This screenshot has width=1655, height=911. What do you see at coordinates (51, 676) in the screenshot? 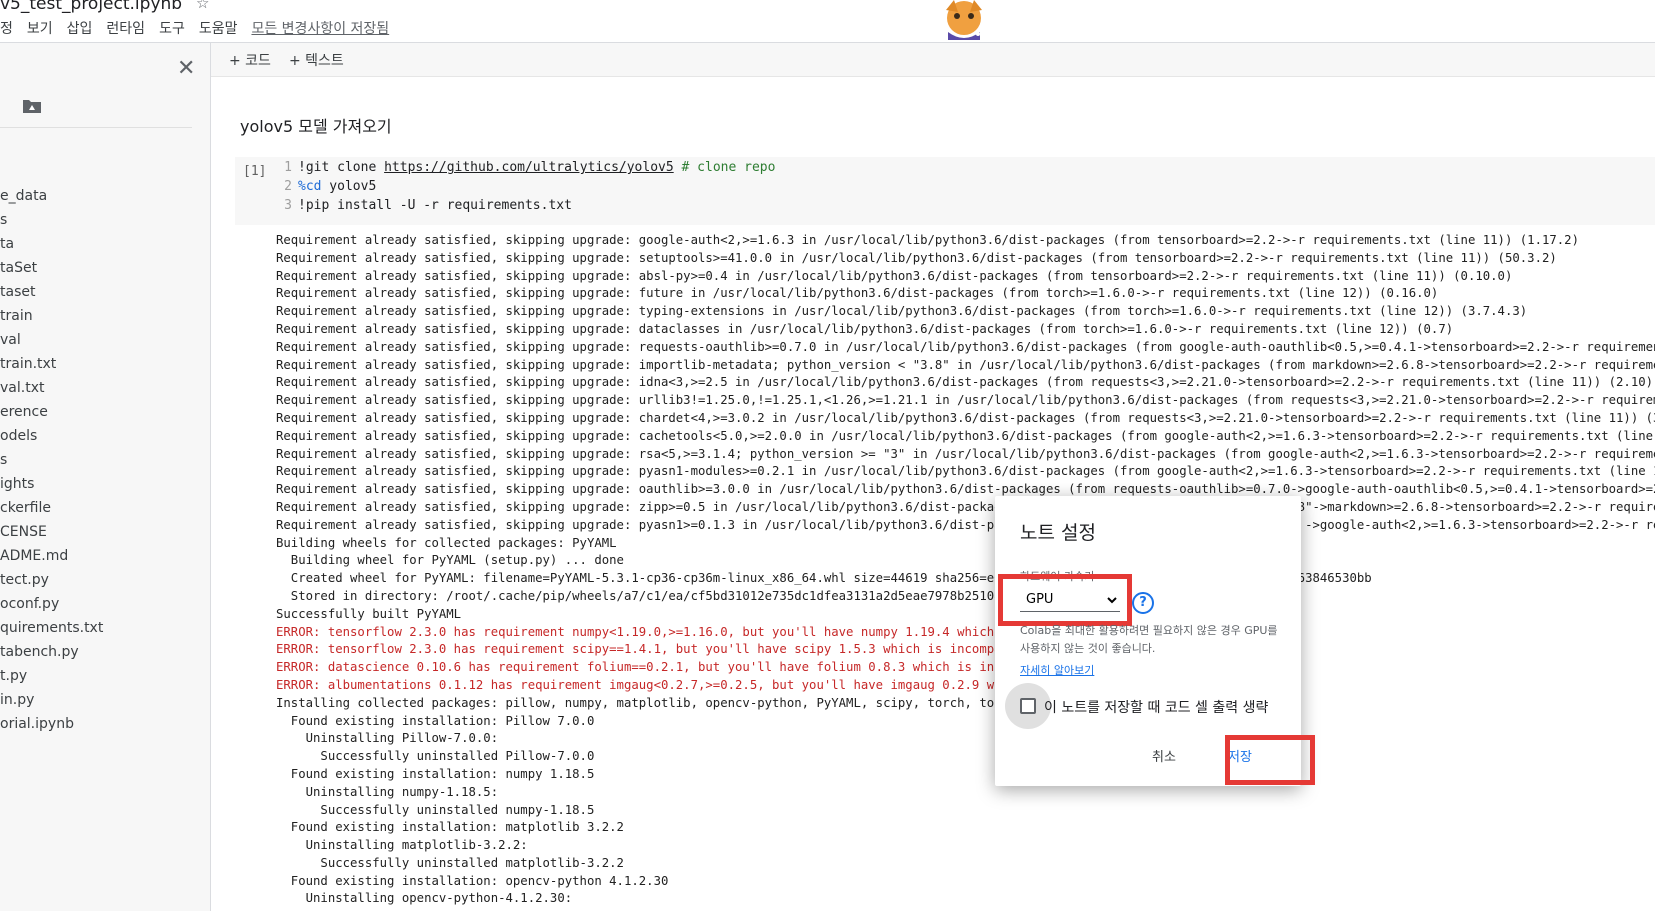
I see `file-item: t.py` at bounding box center [51, 676].